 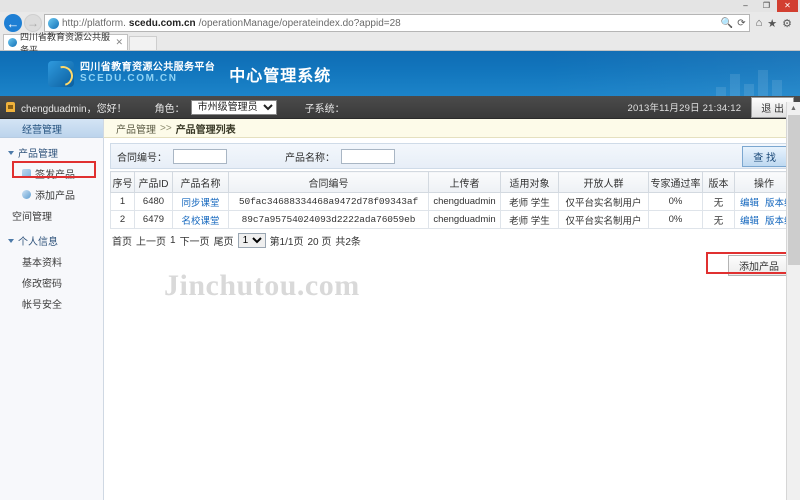 I want to click on col-open-group: 开放人群, so click(x=603, y=182).